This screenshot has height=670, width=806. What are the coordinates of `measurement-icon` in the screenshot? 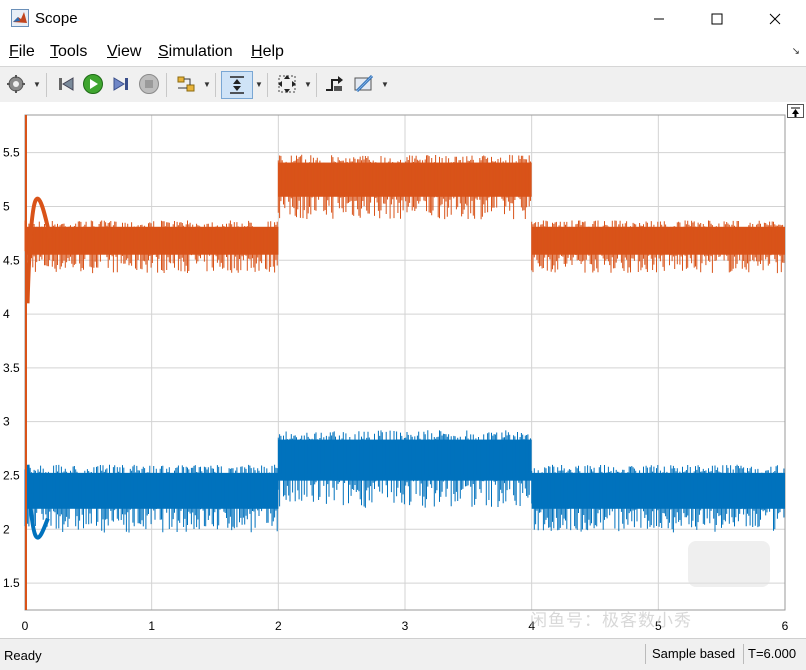 It's located at (364, 83).